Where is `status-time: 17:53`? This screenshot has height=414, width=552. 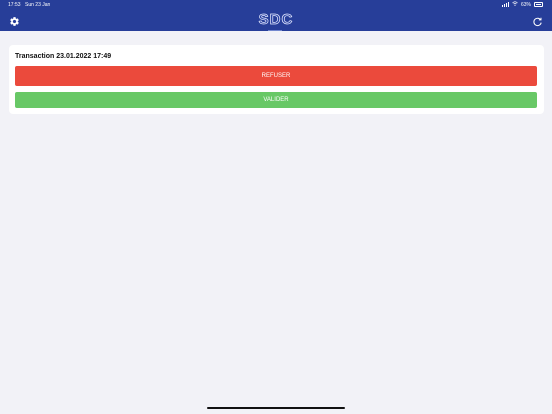 status-time: 17:53 is located at coordinates (14, 5).